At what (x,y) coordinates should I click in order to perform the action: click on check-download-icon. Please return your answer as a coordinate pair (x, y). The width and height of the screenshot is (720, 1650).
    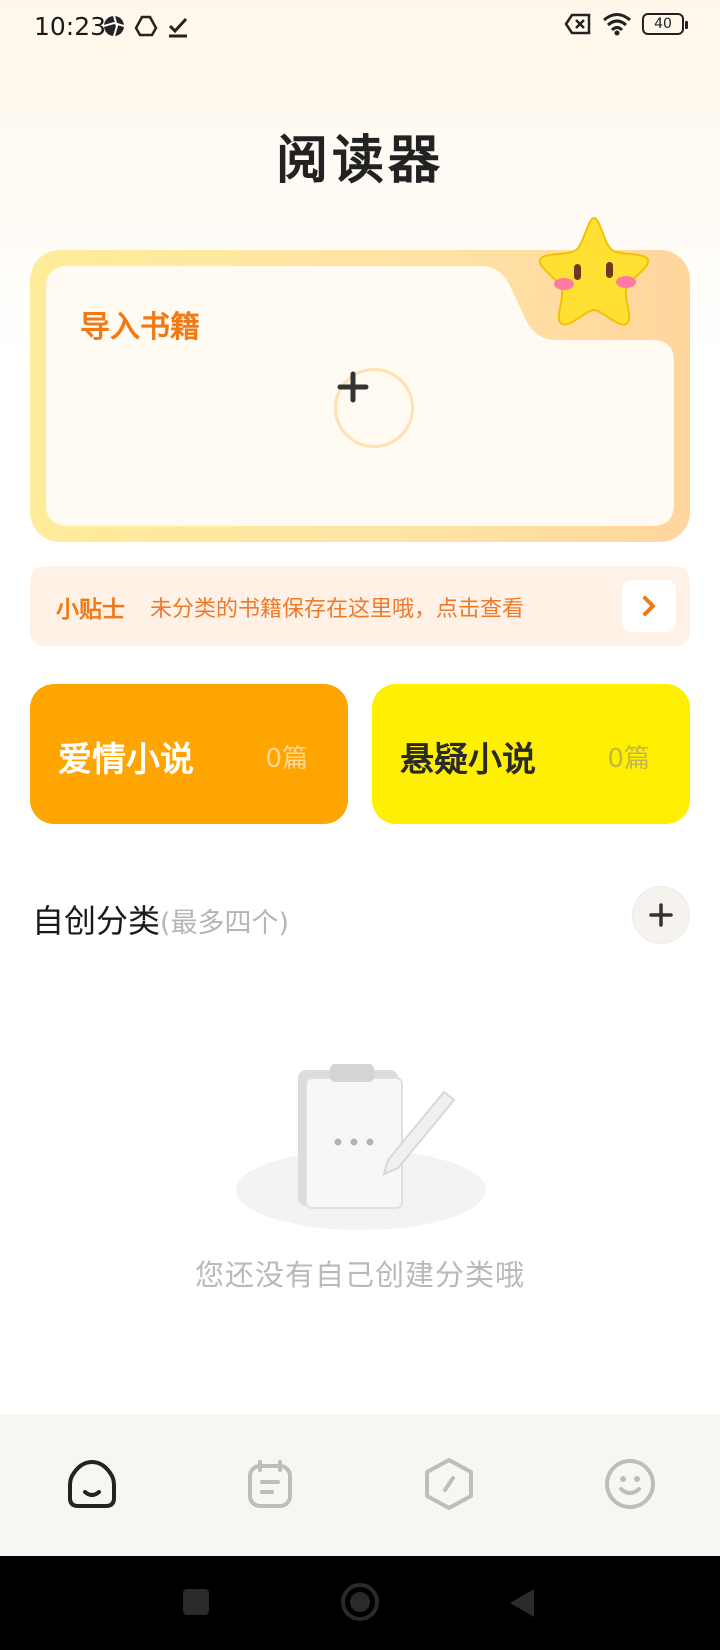
    Looking at the image, I should click on (178, 27).